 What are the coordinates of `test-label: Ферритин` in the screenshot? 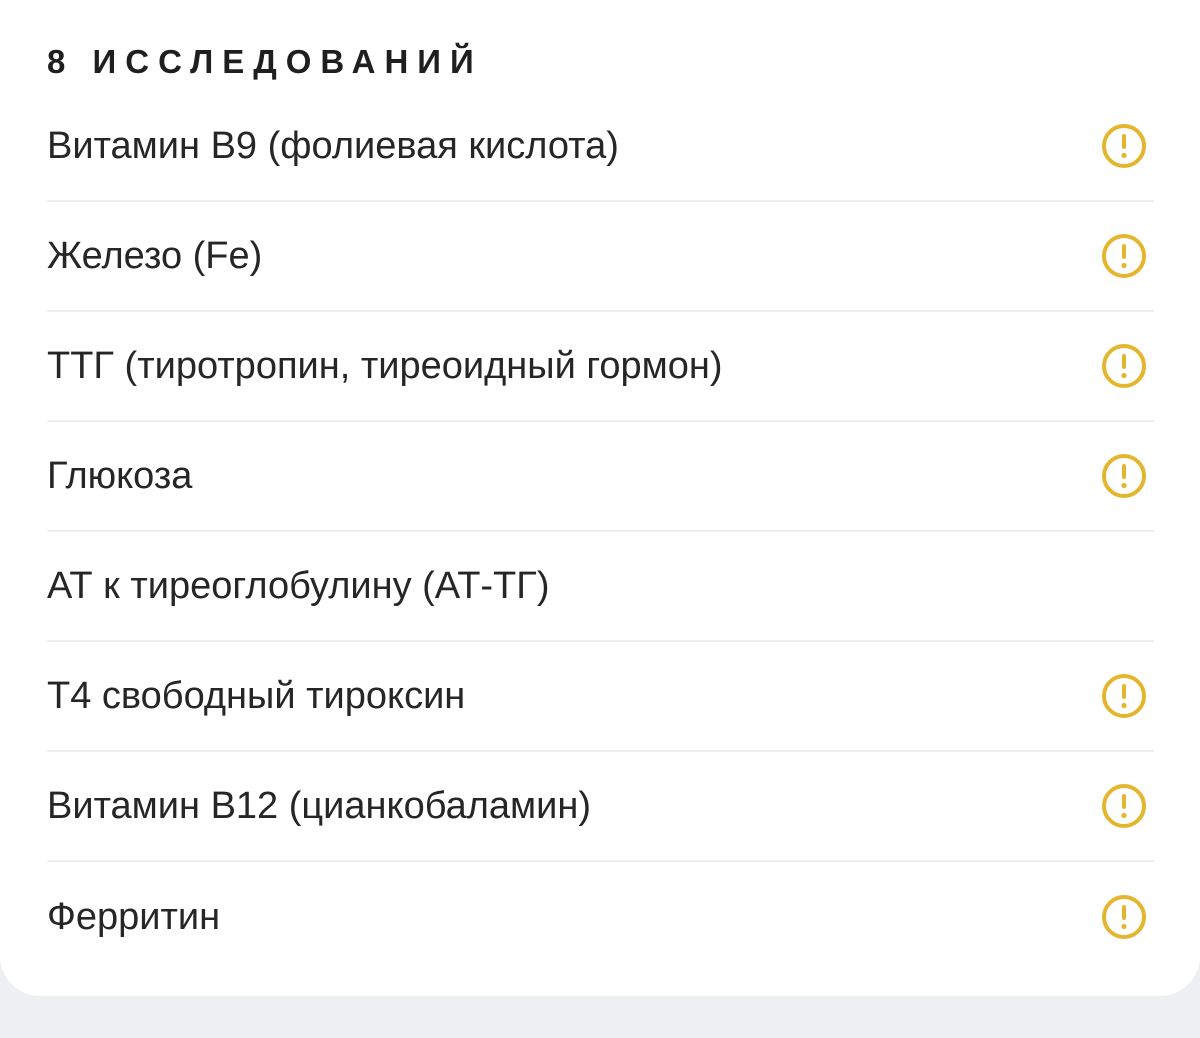 It's located at (134, 917).